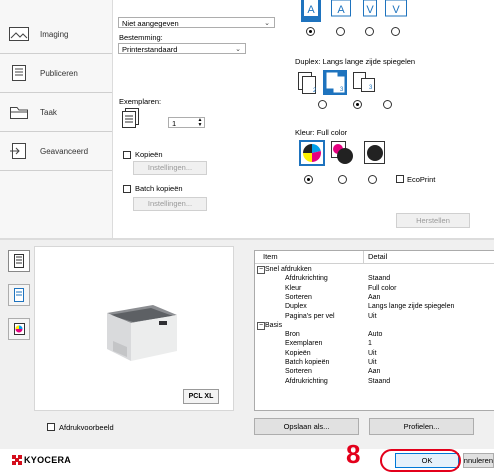  Describe the element at coordinates (343, 153) in the screenshot. I see `color-mono-plus-tile` at that location.